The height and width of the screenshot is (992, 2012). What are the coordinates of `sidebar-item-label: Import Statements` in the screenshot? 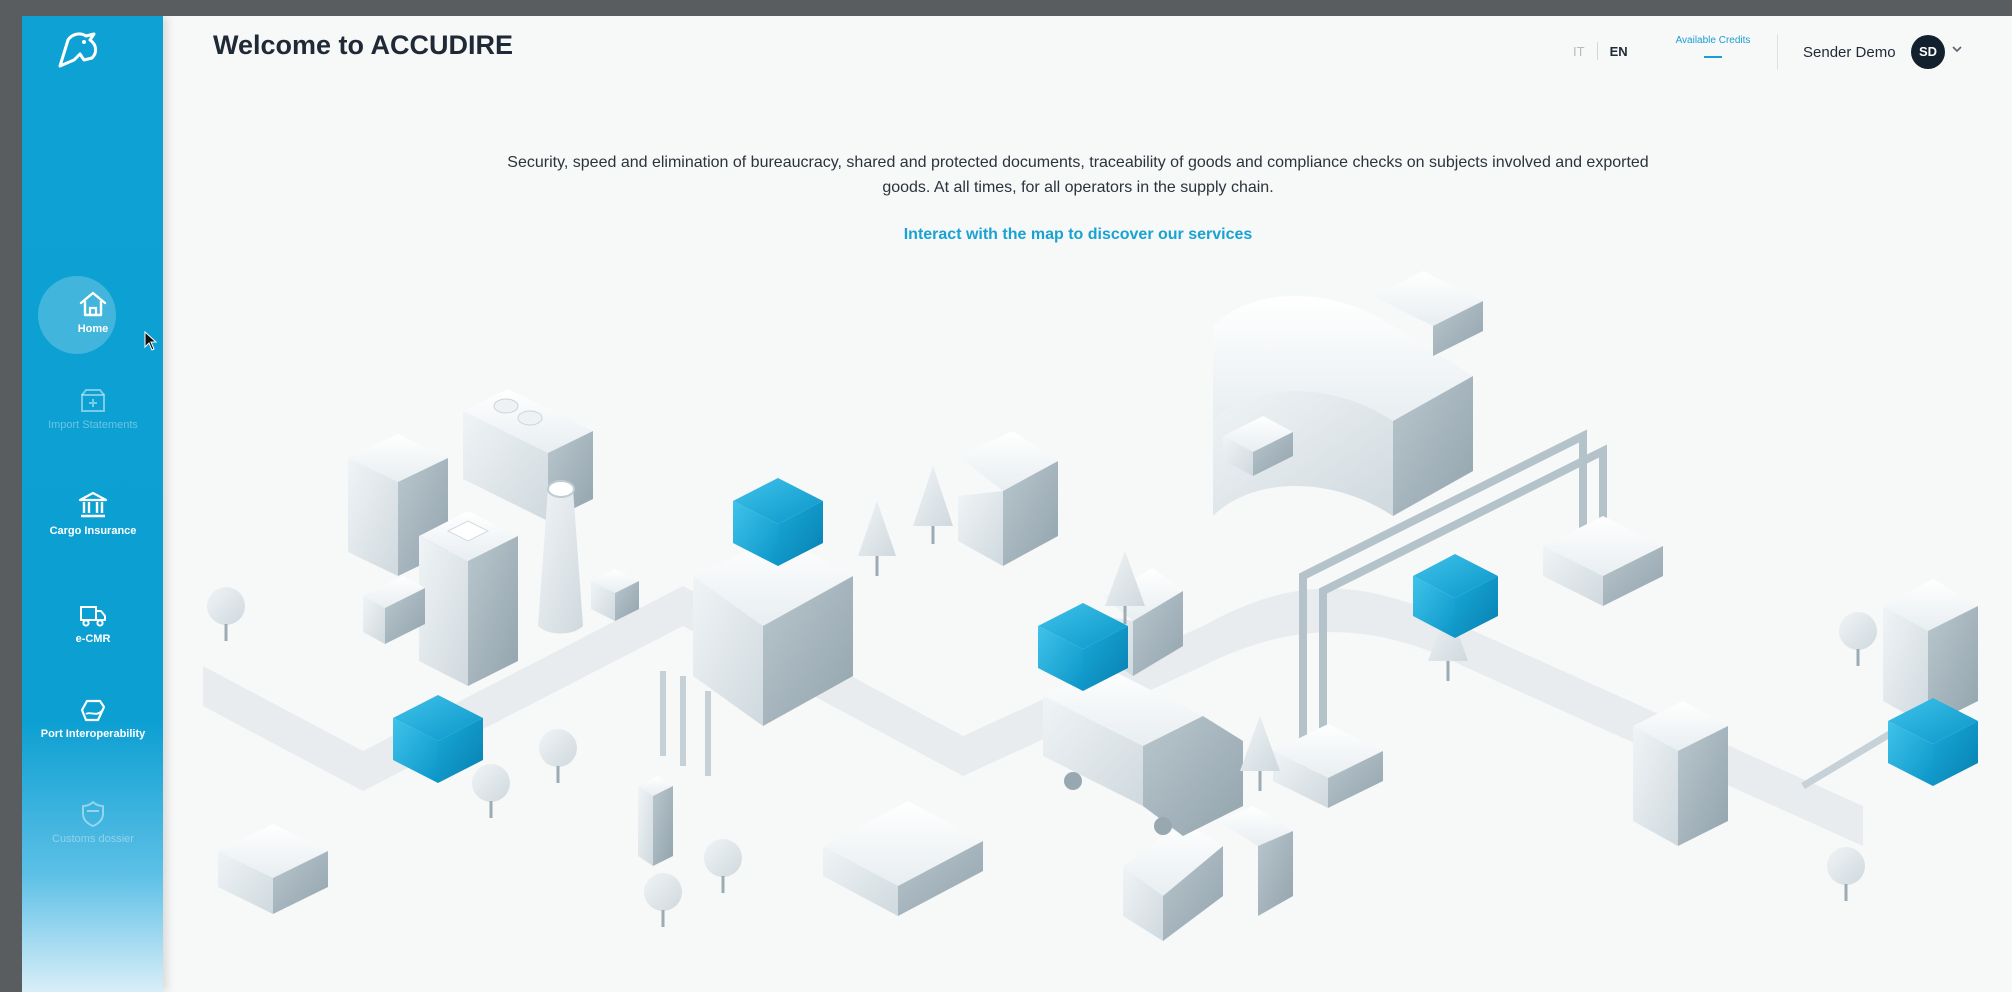 It's located at (93, 425).